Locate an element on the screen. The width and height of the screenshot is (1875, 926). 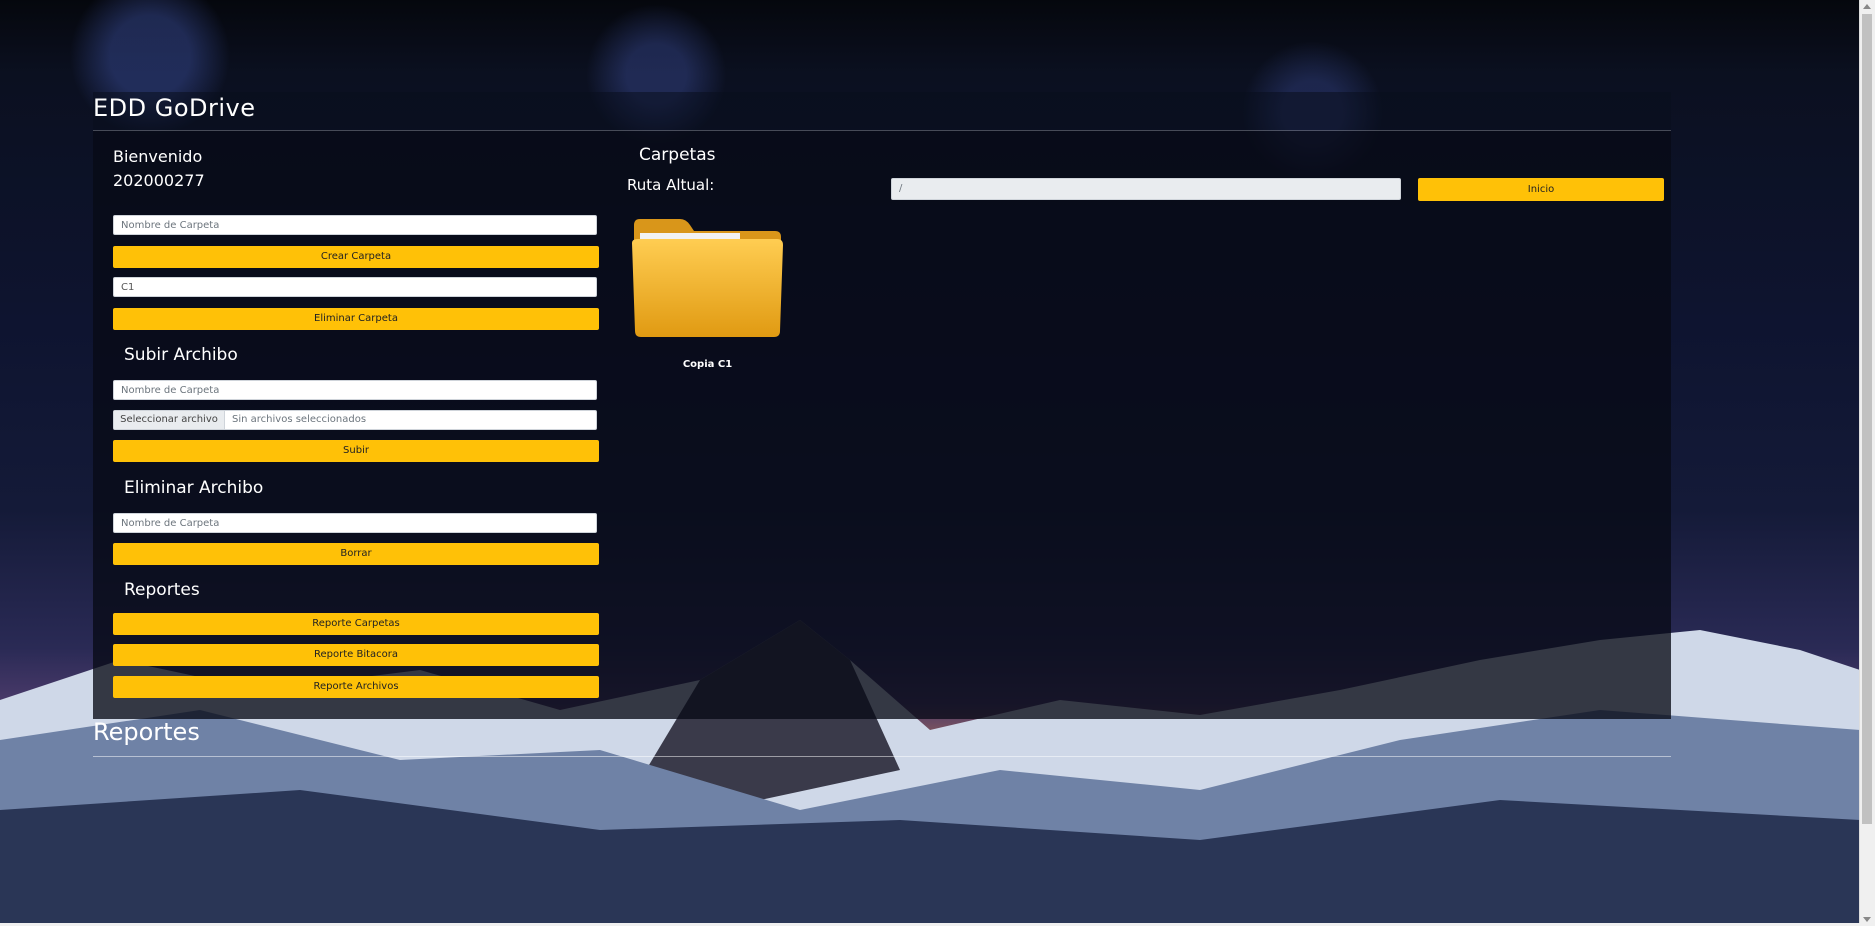
scroll-thumb is located at coordinates (1867, 419).